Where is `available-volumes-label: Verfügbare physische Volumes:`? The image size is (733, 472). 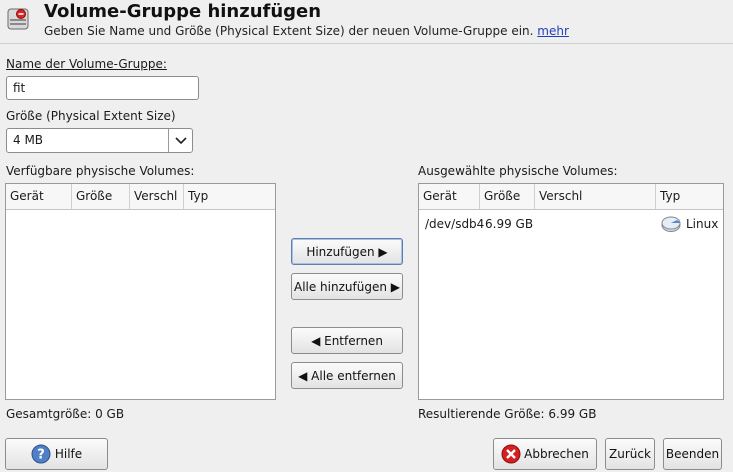 available-volumes-label: Verfügbare physische Volumes: is located at coordinates (100, 171).